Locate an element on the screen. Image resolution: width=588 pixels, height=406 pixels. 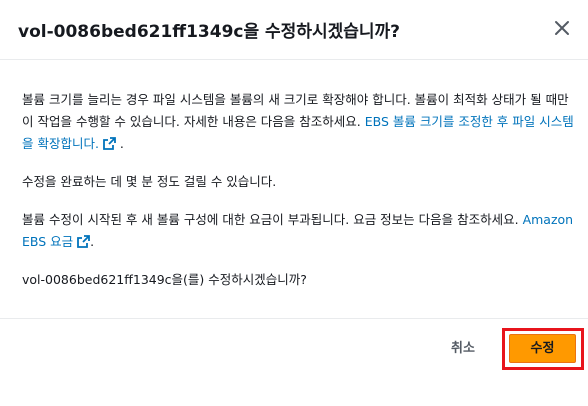
close-icon is located at coordinates (562, 28).